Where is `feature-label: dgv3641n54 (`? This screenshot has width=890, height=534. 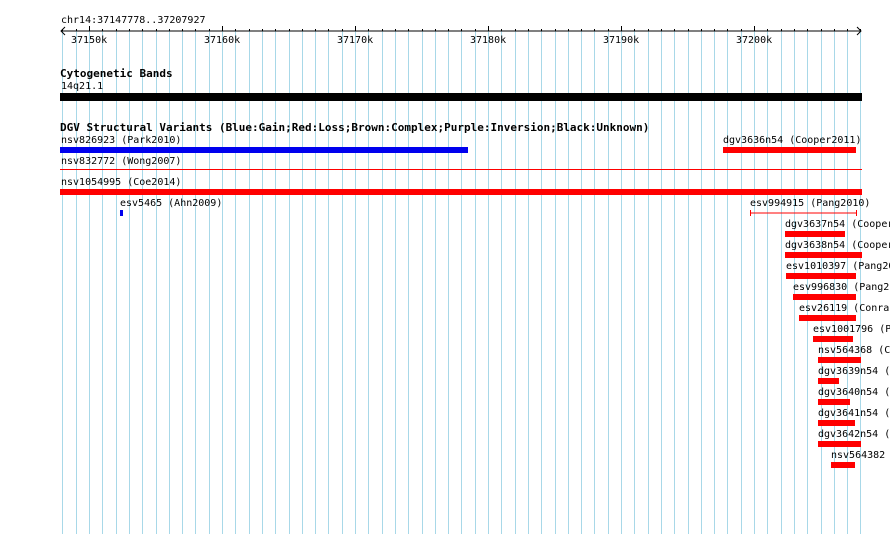 feature-label: dgv3641n54 ( is located at coordinates (854, 413).